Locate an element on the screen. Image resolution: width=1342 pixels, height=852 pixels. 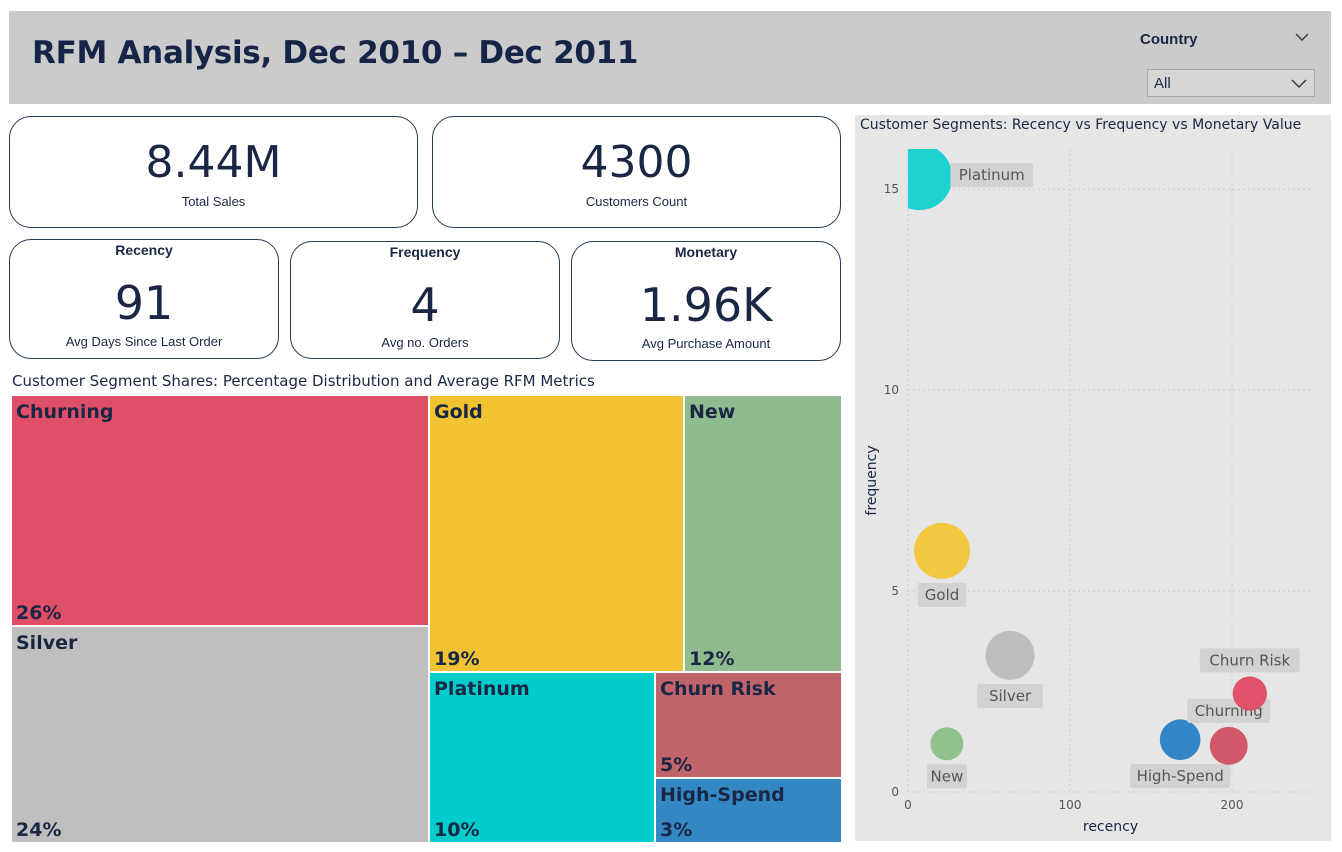
monetary-card: Monetary 1.96K Avg Purchase Amount is located at coordinates (706, 301).